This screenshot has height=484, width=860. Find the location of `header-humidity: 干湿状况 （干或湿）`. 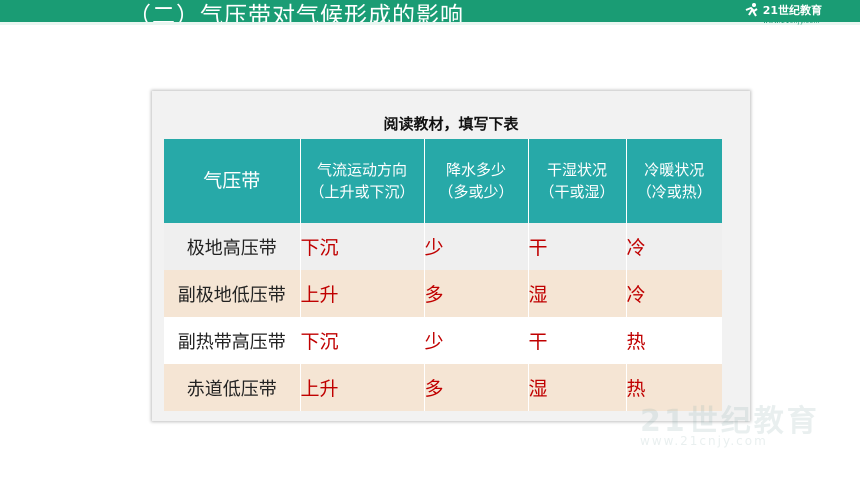

header-humidity: 干湿状况 （干或湿） is located at coordinates (577, 181).